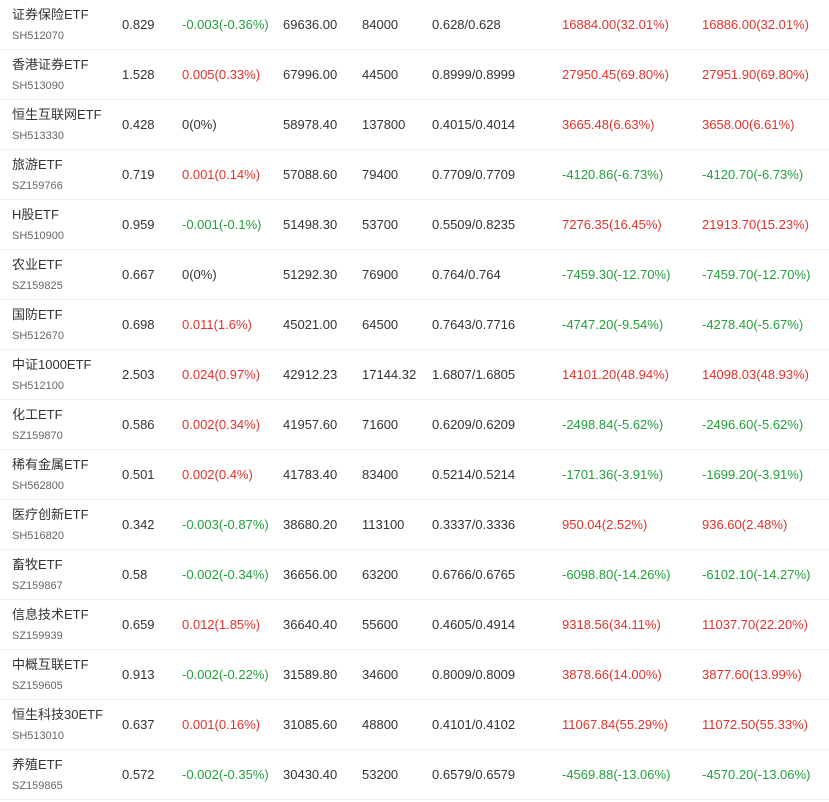 This screenshot has height=802, width=829. Describe the element at coordinates (50, 15) in the screenshot. I see `fund-name: 证券保险ETF` at that location.